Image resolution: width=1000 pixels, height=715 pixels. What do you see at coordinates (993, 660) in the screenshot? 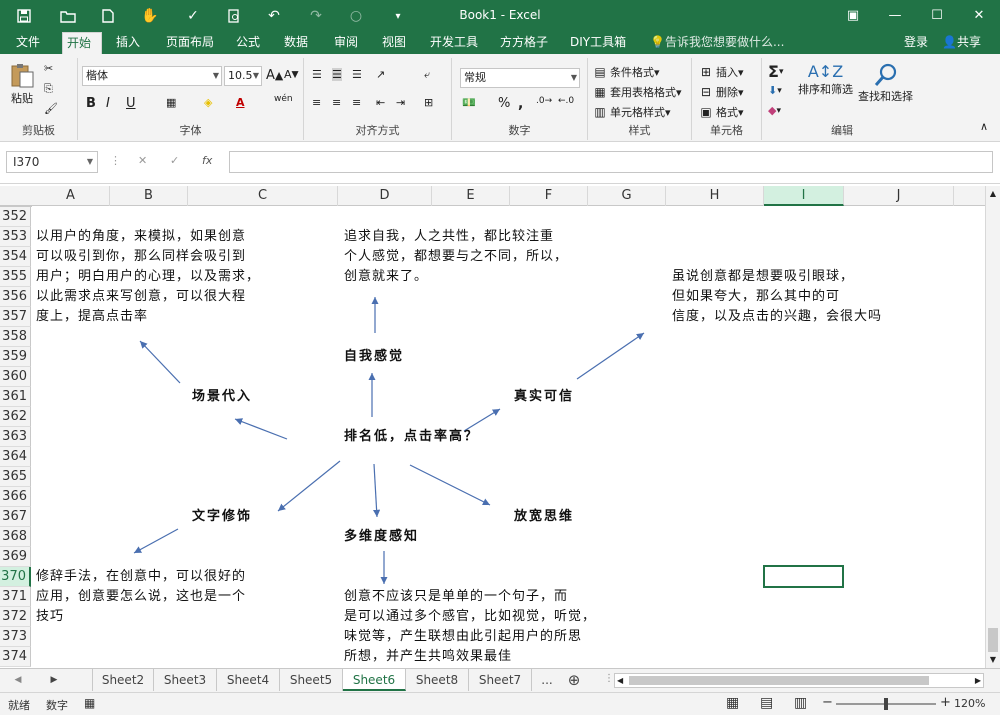
I see `scroll-down-icon: ▼` at bounding box center [993, 660].